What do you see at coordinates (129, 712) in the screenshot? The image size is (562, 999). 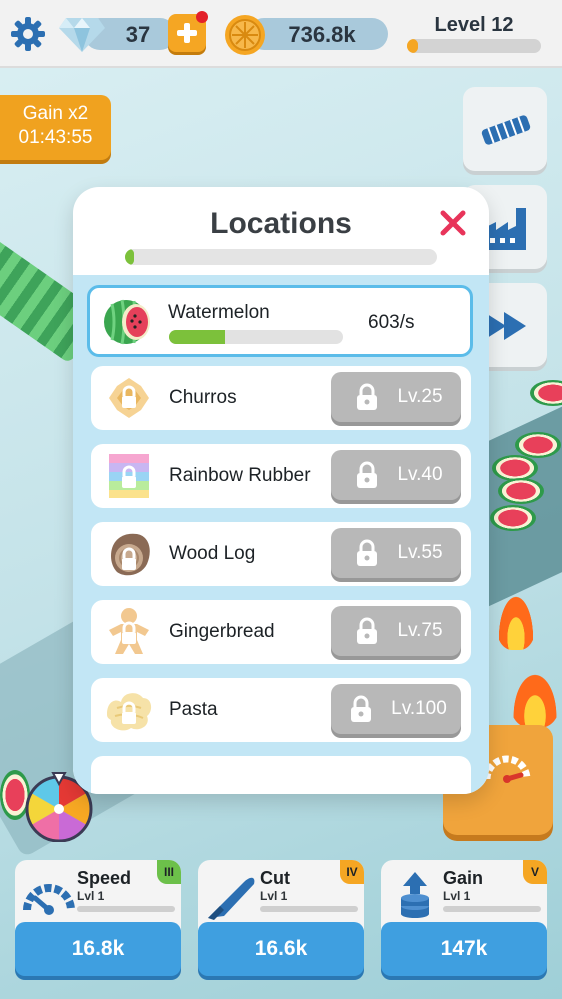 I see `pasta-icon` at bounding box center [129, 712].